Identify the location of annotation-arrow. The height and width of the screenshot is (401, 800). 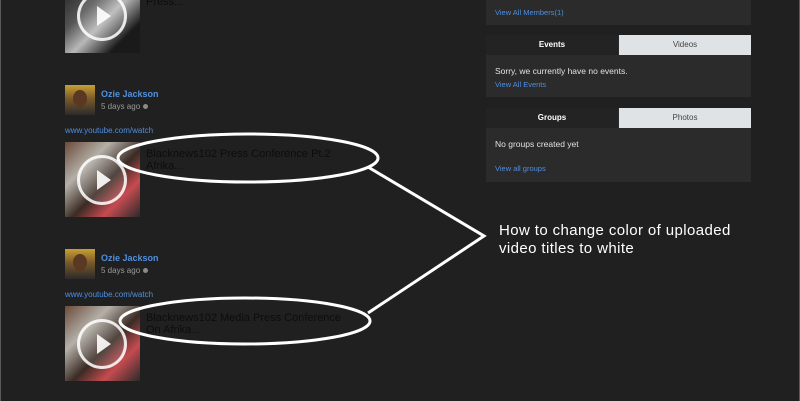
(427, 240).